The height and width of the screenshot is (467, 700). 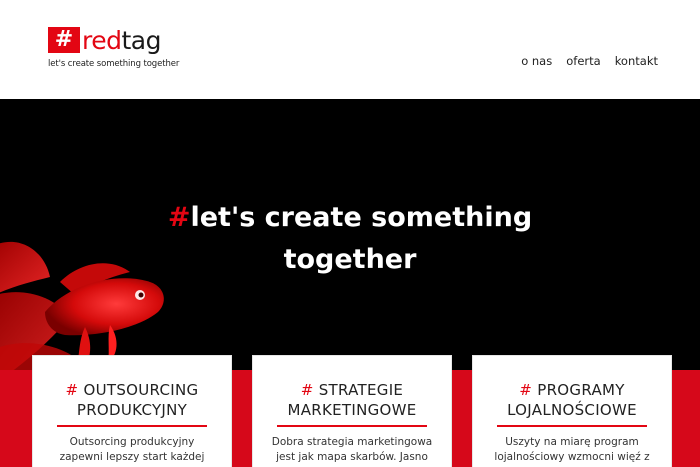 What do you see at coordinates (64, 40) in the screenshot?
I see `logo-hash-badge: #` at bounding box center [64, 40].